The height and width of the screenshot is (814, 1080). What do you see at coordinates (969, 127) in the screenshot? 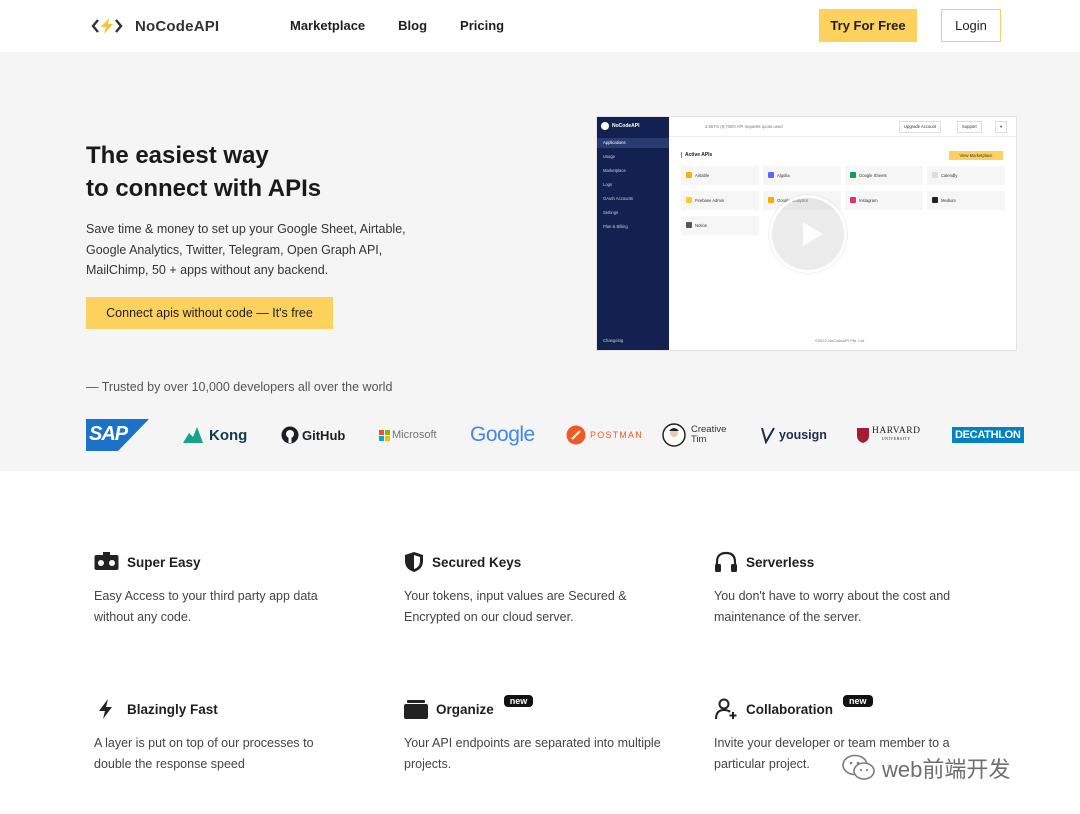
I see `preview-support-button: Support` at bounding box center [969, 127].